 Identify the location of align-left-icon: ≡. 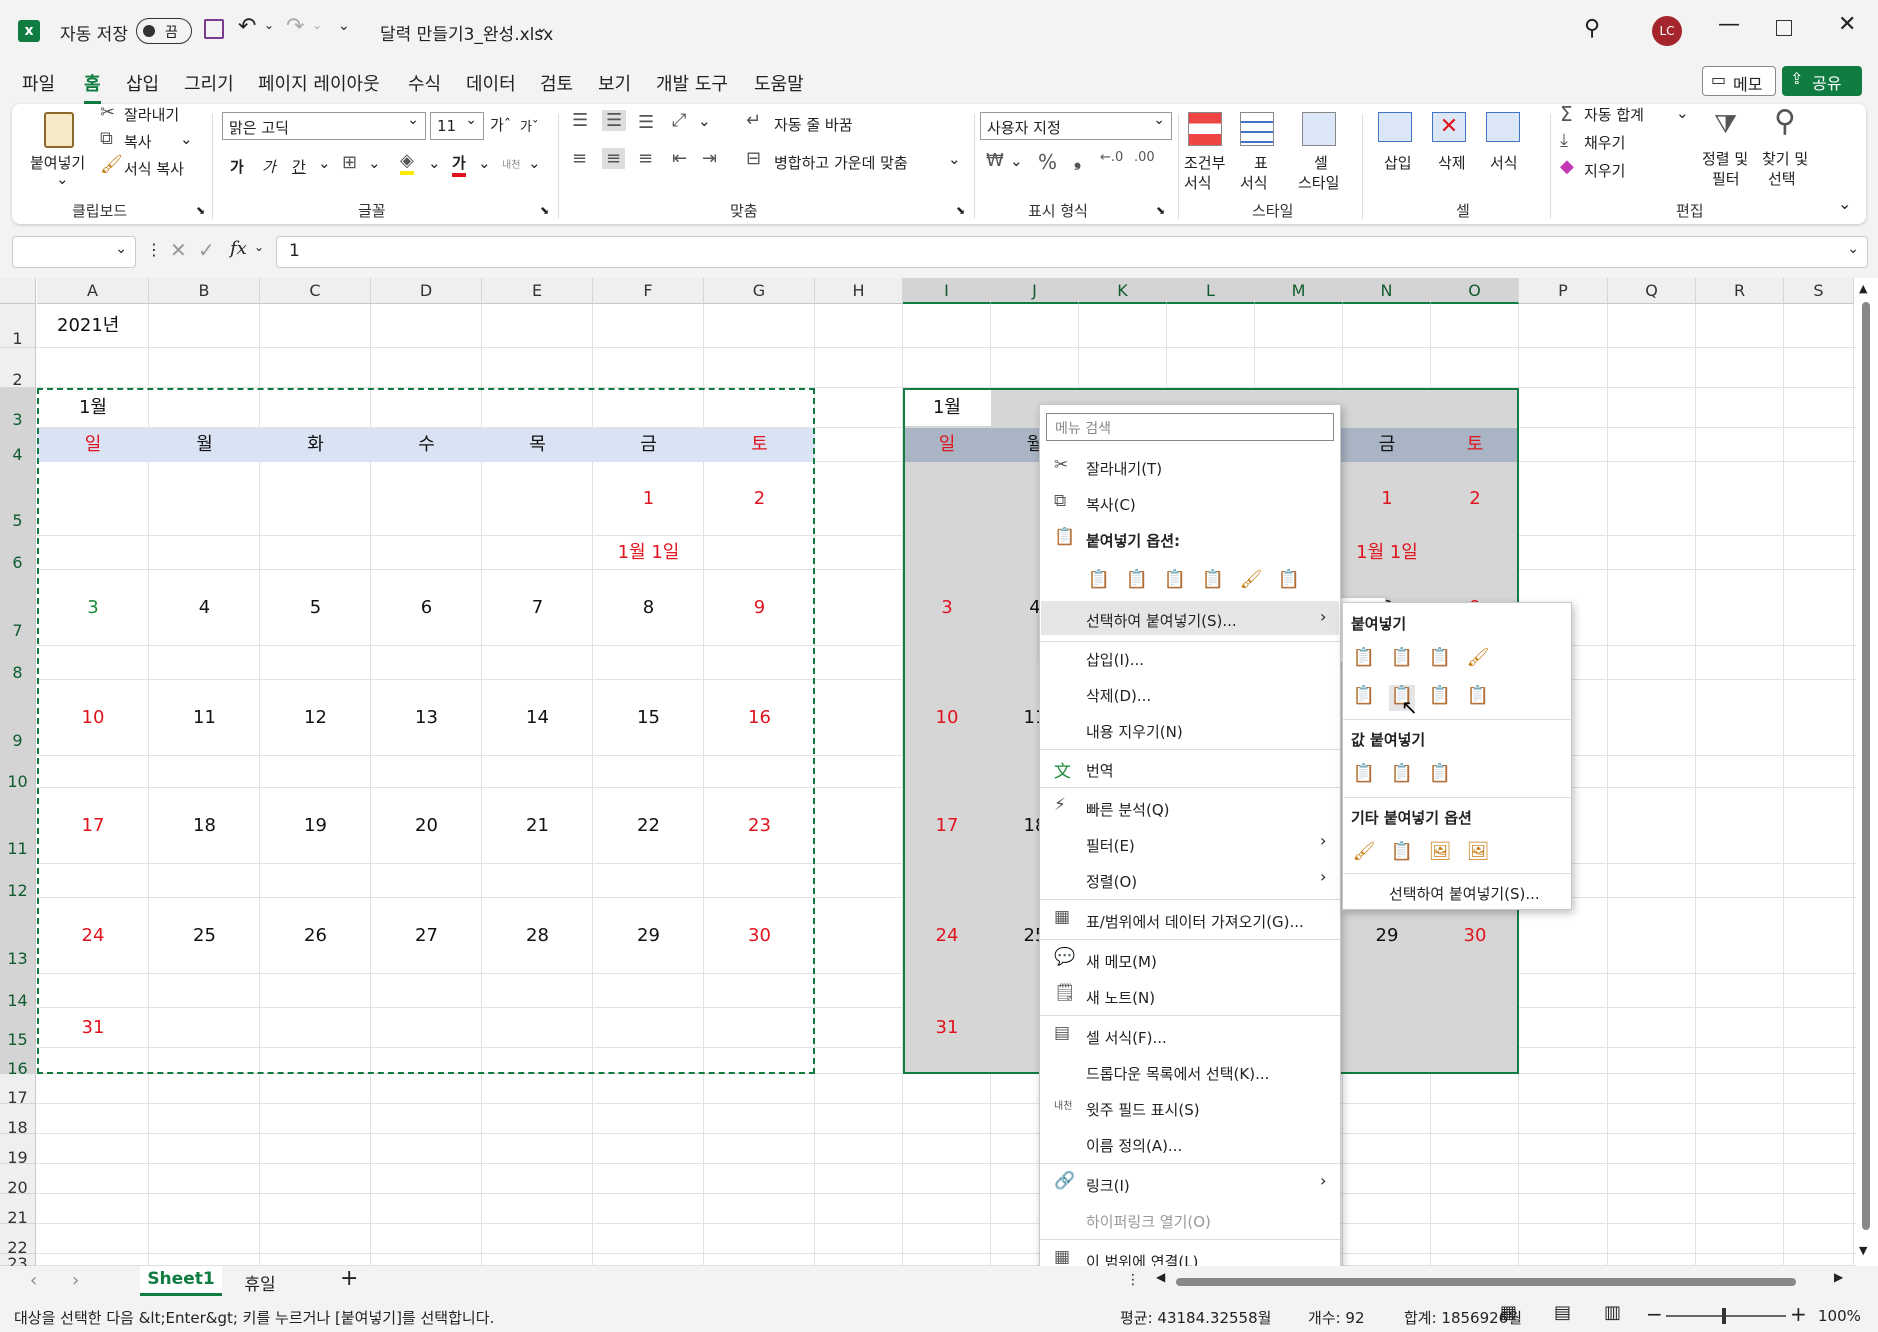
(579, 158).